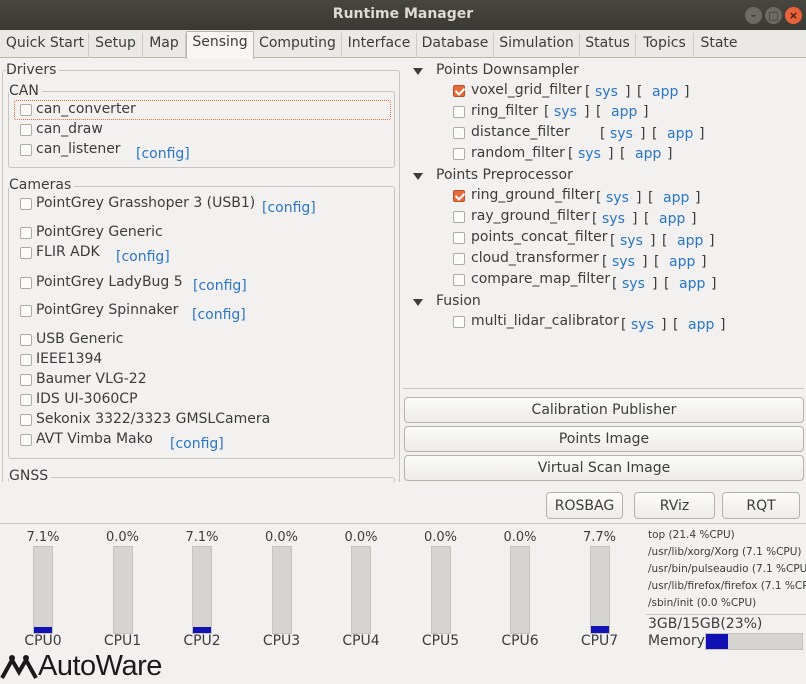 This screenshot has width=806, height=684. I want to click on tab-database: Database, so click(455, 45).